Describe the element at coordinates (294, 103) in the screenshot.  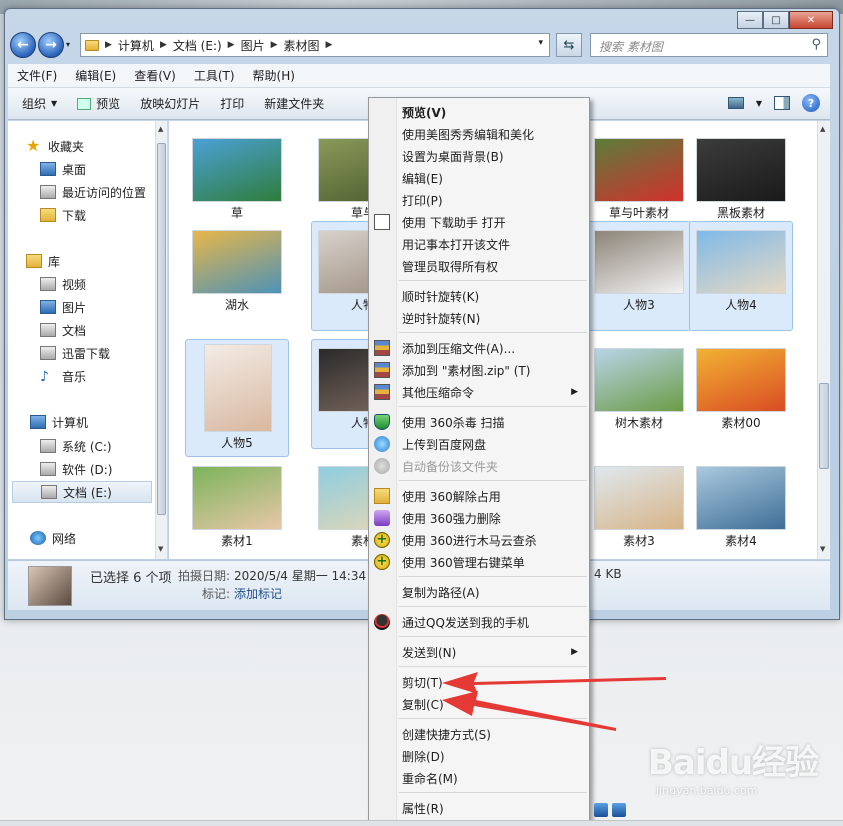
I see `new-folder-button: 新建文件夹` at that location.